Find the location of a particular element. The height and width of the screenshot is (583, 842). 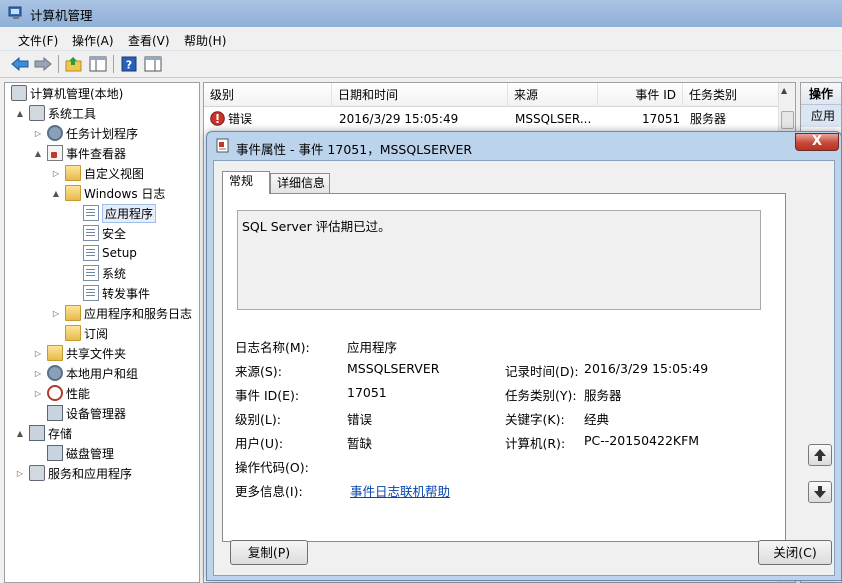

tree-item-shared-folders: ▷ 共享文件夹 is located at coordinates (79, 353).